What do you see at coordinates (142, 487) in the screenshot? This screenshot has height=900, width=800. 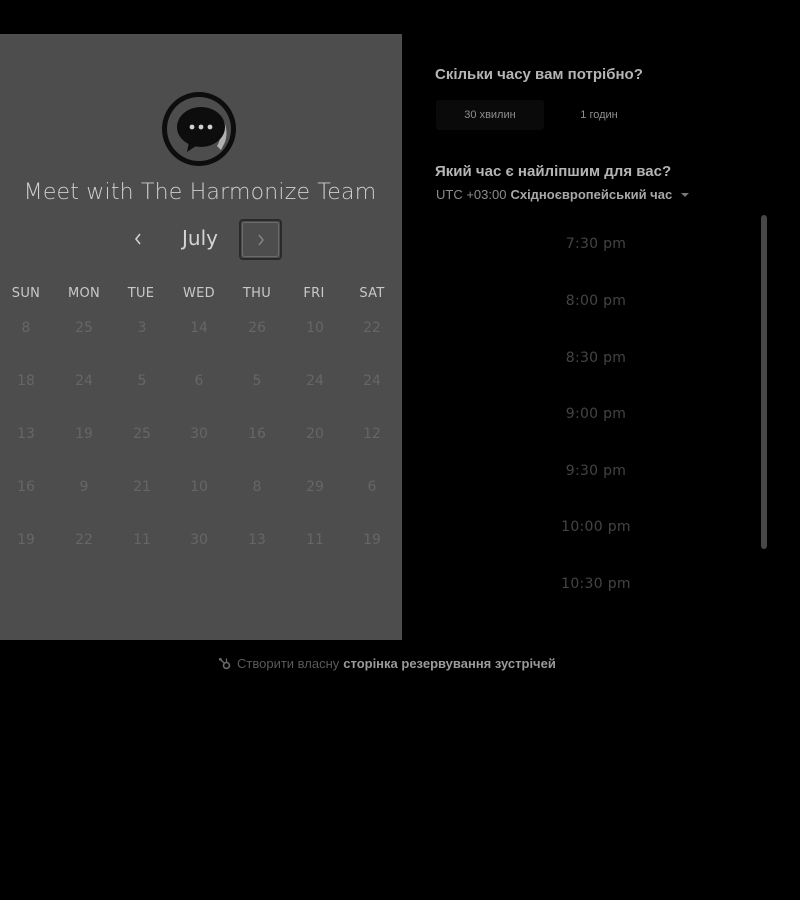 I see `calendar-day: 21` at bounding box center [142, 487].